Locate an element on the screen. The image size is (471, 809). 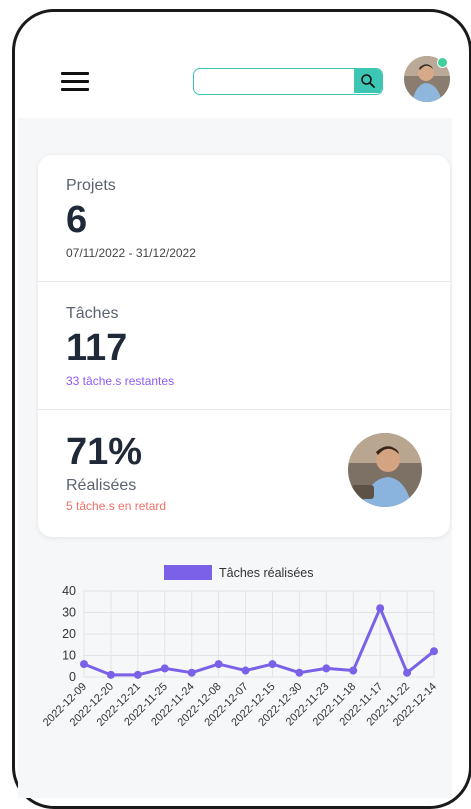
projects-count: 6 is located at coordinates (77, 220).